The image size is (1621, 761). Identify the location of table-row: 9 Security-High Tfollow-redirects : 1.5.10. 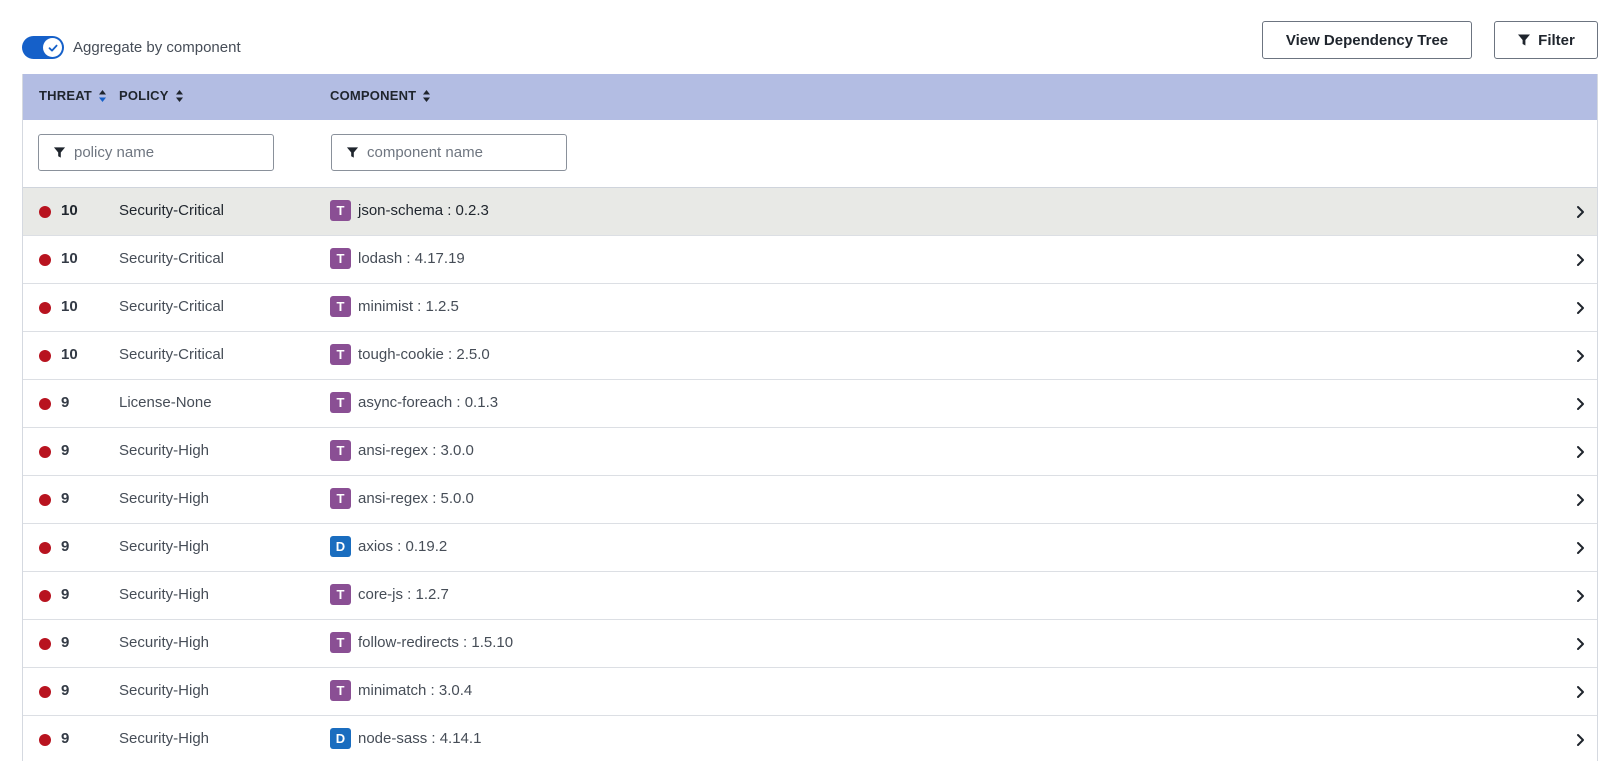
(810, 644).